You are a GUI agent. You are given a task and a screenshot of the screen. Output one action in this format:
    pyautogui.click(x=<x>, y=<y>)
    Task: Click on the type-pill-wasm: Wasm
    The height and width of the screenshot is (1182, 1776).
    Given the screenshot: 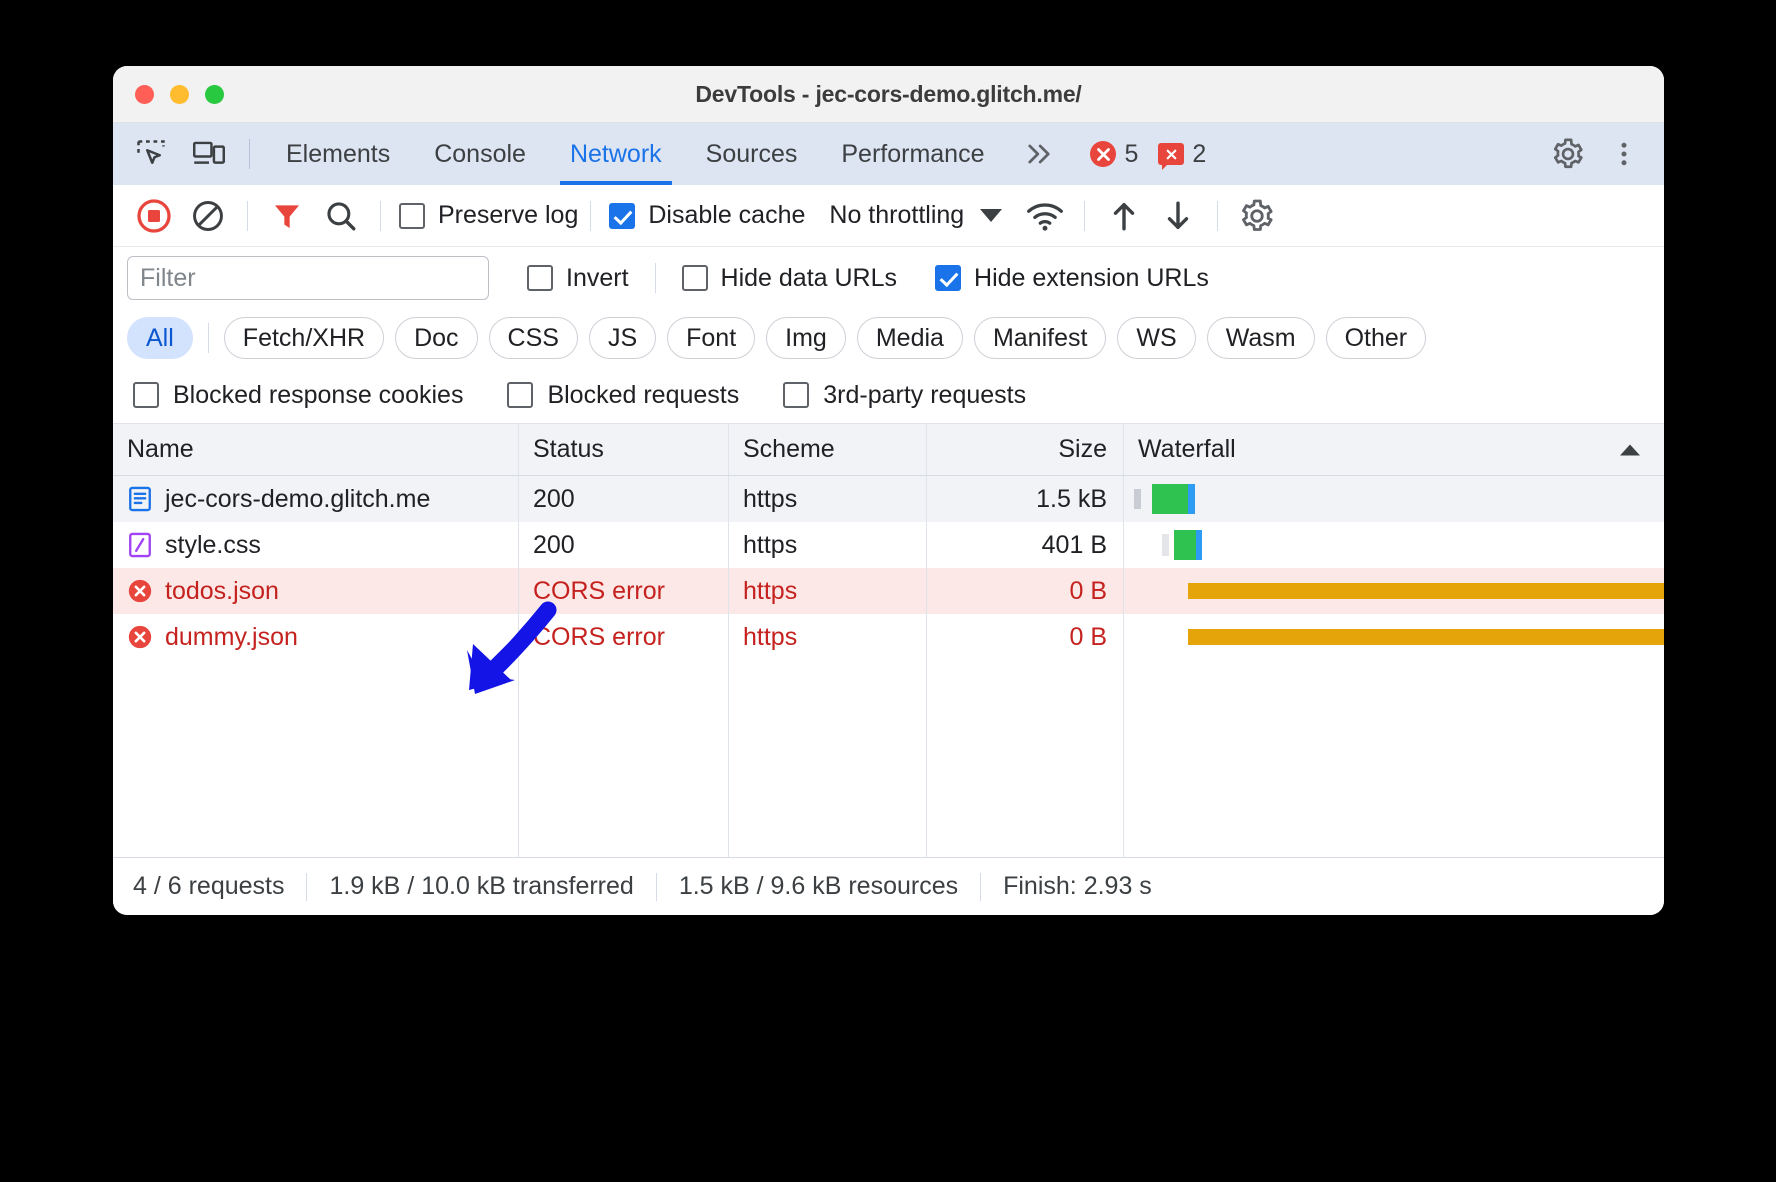 What is the action you would take?
    pyautogui.click(x=1260, y=338)
    